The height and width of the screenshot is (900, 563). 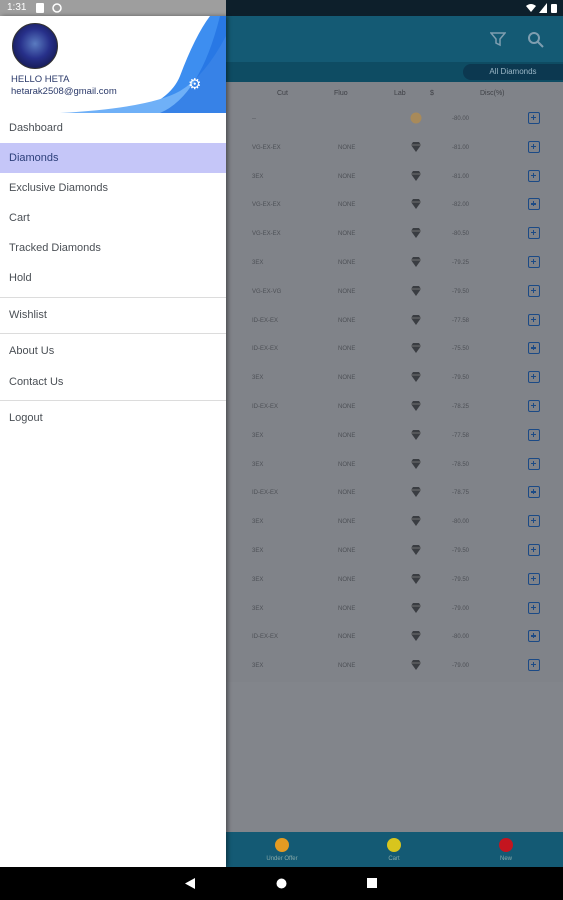 I want to click on home-icon, so click(x=281, y=883).